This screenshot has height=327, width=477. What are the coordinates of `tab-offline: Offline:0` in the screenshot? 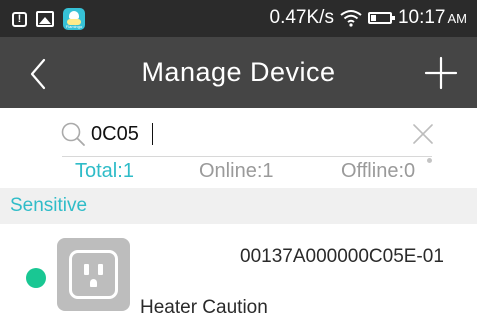 It's located at (378, 171).